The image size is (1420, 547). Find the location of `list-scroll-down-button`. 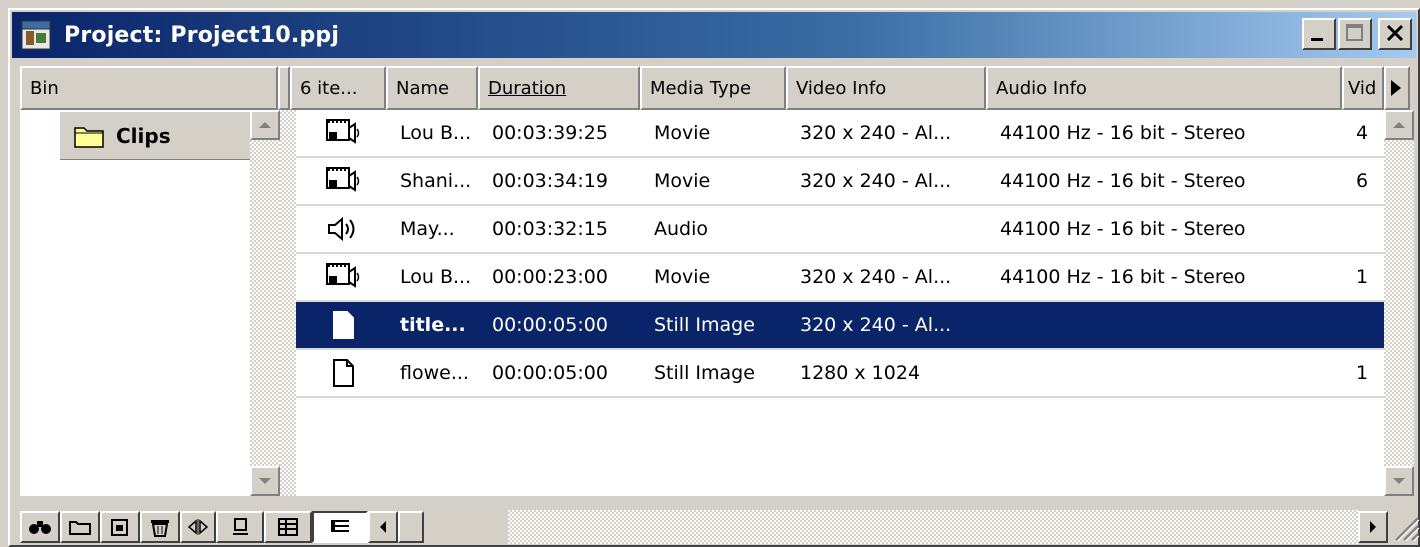

list-scroll-down-button is located at coordinates (1399, 481).